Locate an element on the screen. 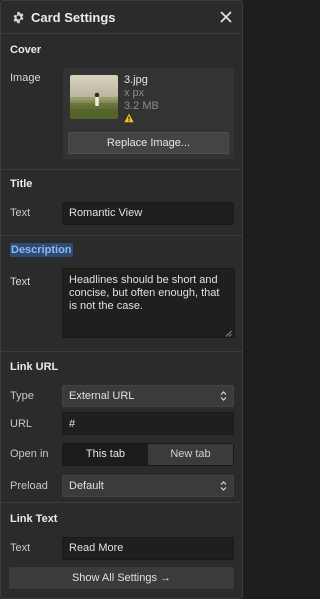 The height and width of the screenshot is (599, 320). link-url-row: URL # is located at coordinates (121, 423).